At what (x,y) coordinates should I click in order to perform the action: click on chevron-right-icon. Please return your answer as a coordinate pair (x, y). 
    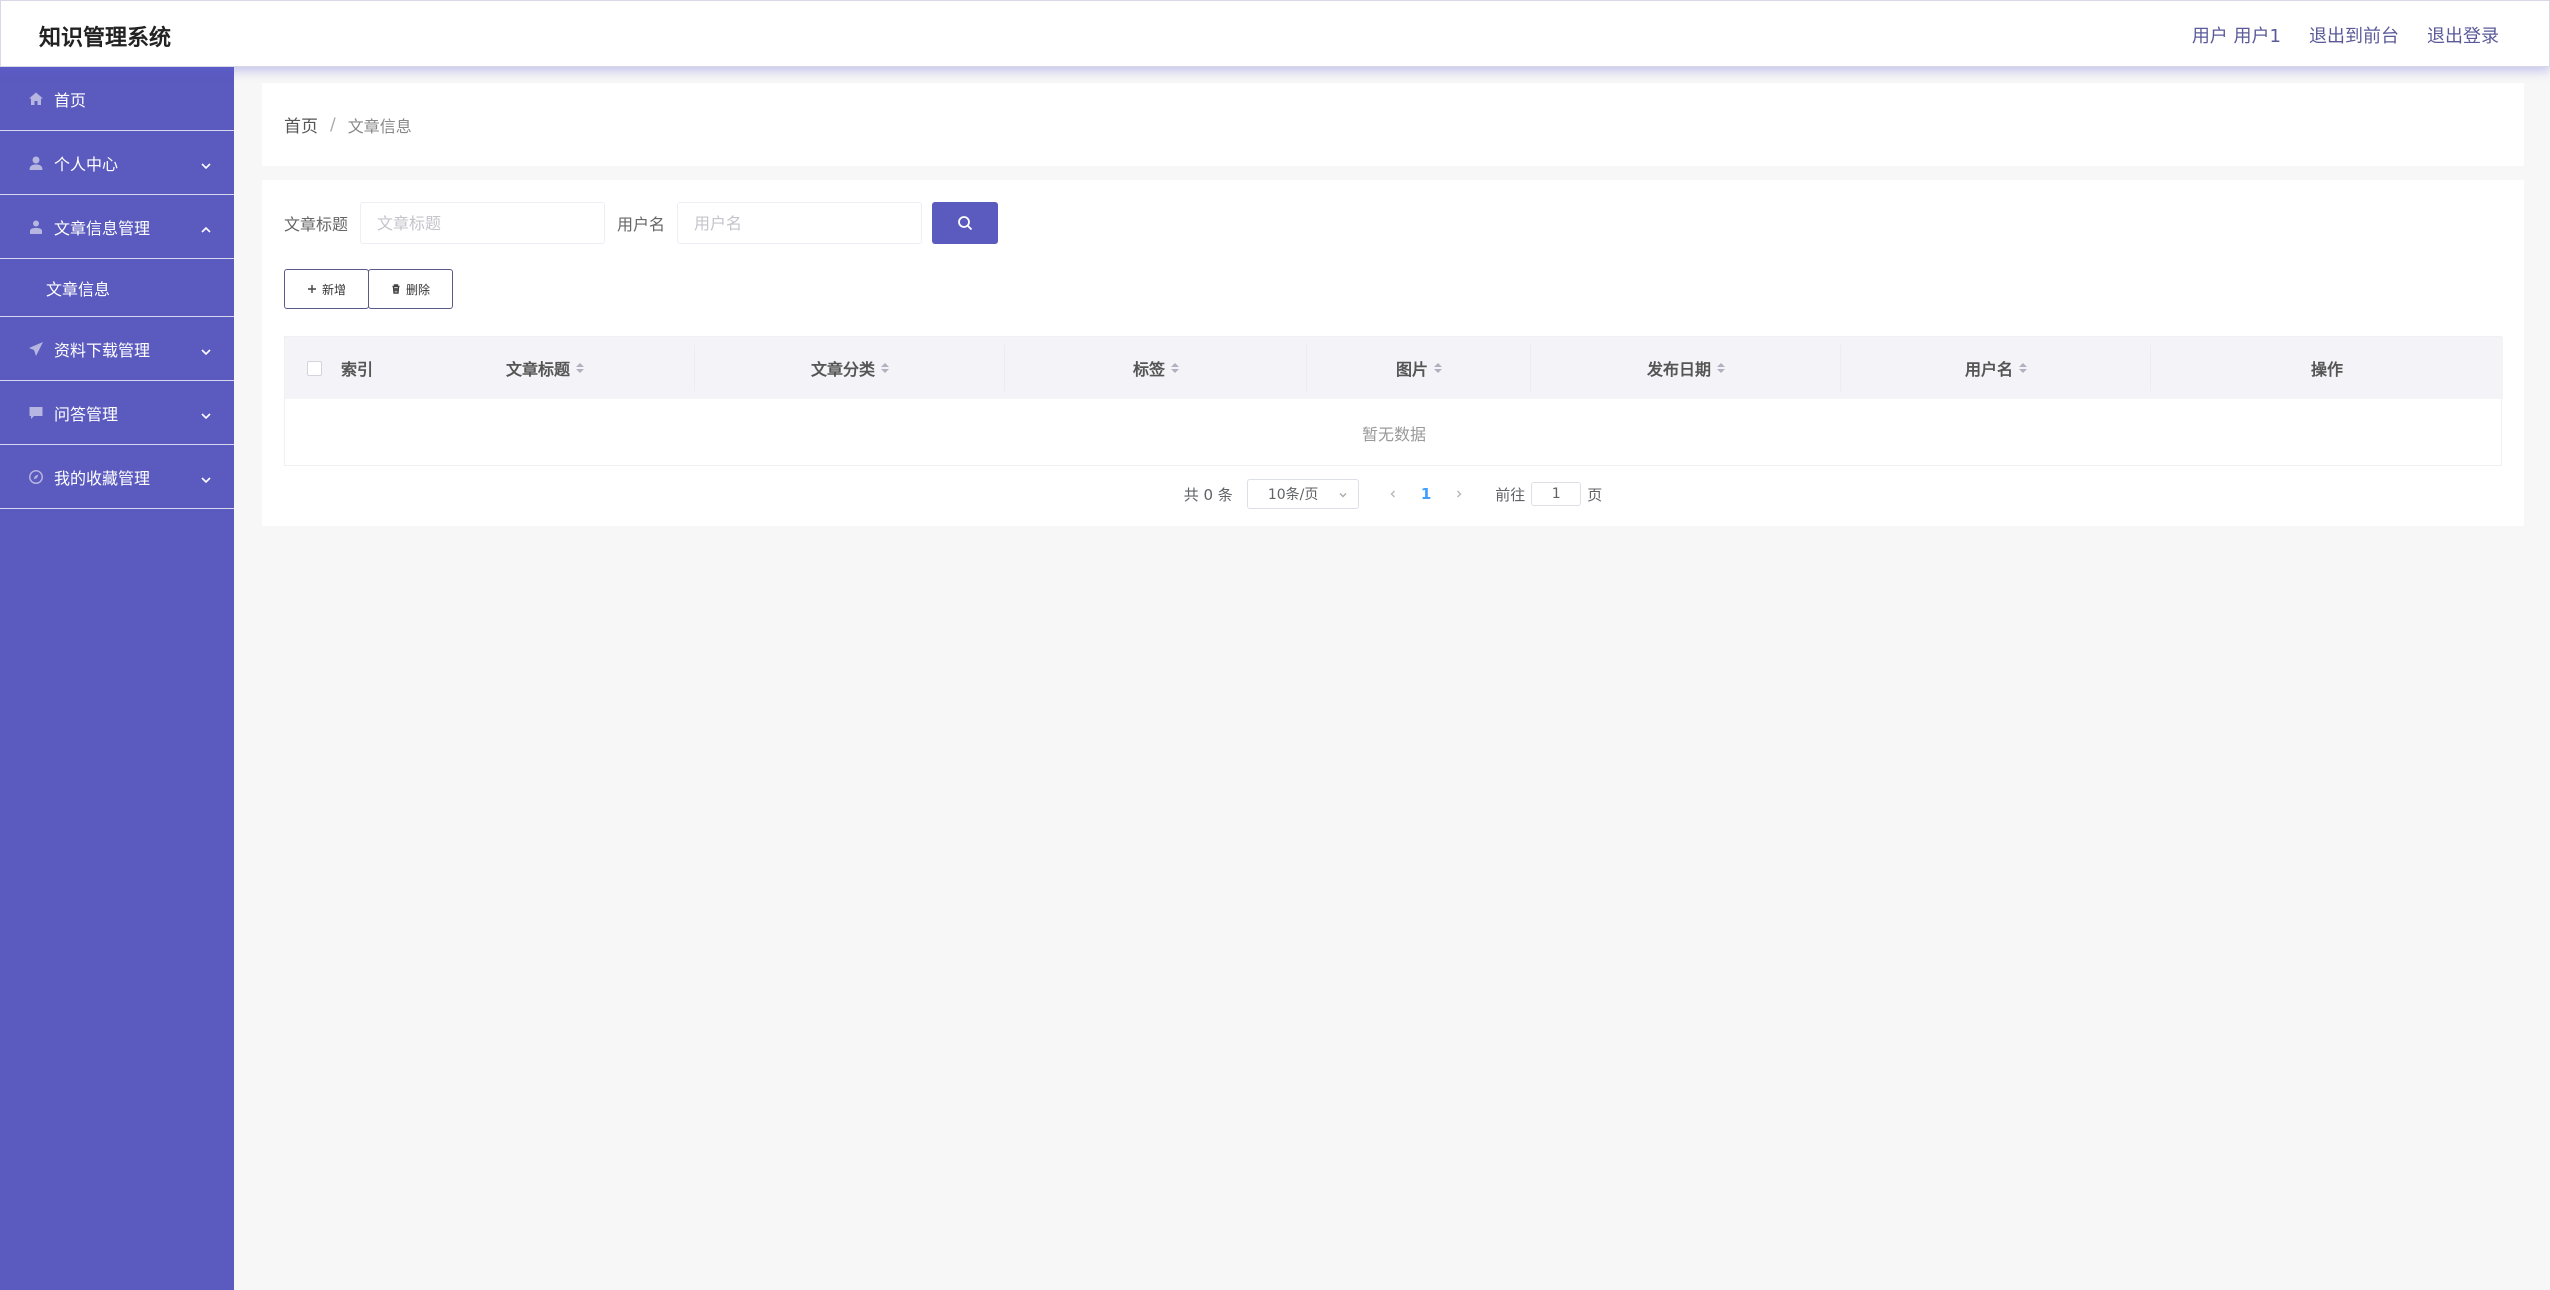
    Looking at the image, I should click on (1459, 494).